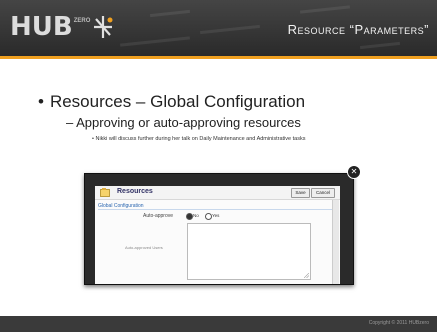 The height and width of the screenshot is (332, 437). What do you see at coordinates (158, 216) in the screenshot?
I see `auto-approve-label: Auto-approve` at bounding box center [158, 216].